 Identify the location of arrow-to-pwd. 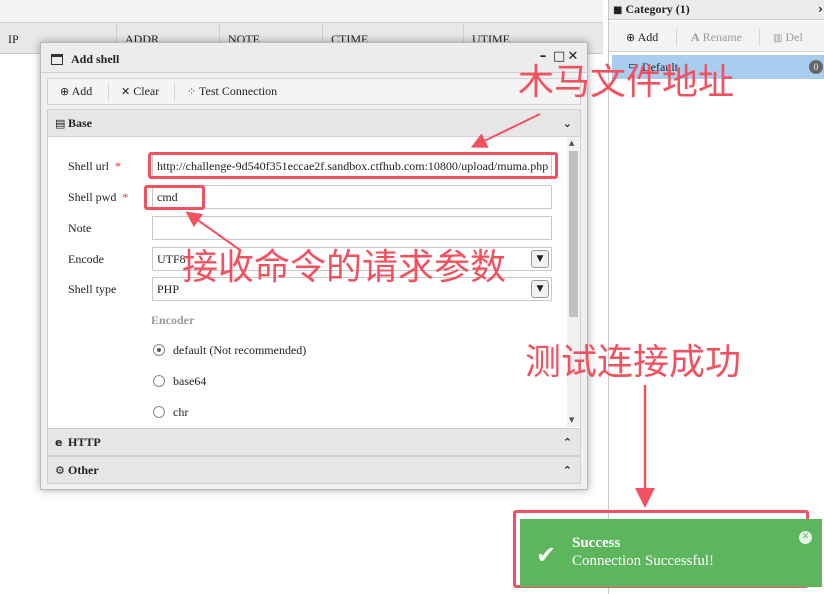
(213, 231).